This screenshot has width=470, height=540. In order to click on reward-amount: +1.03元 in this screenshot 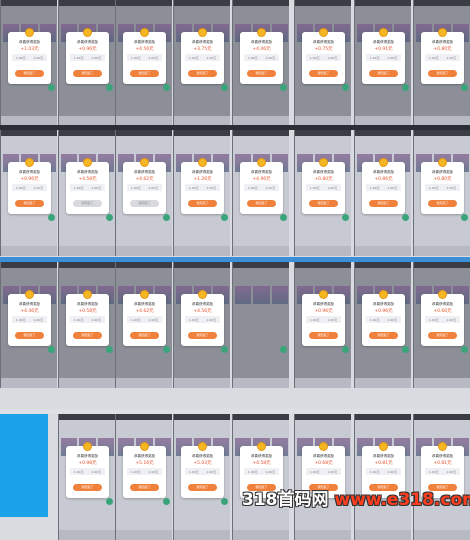, I will do `click(29, 49)`.